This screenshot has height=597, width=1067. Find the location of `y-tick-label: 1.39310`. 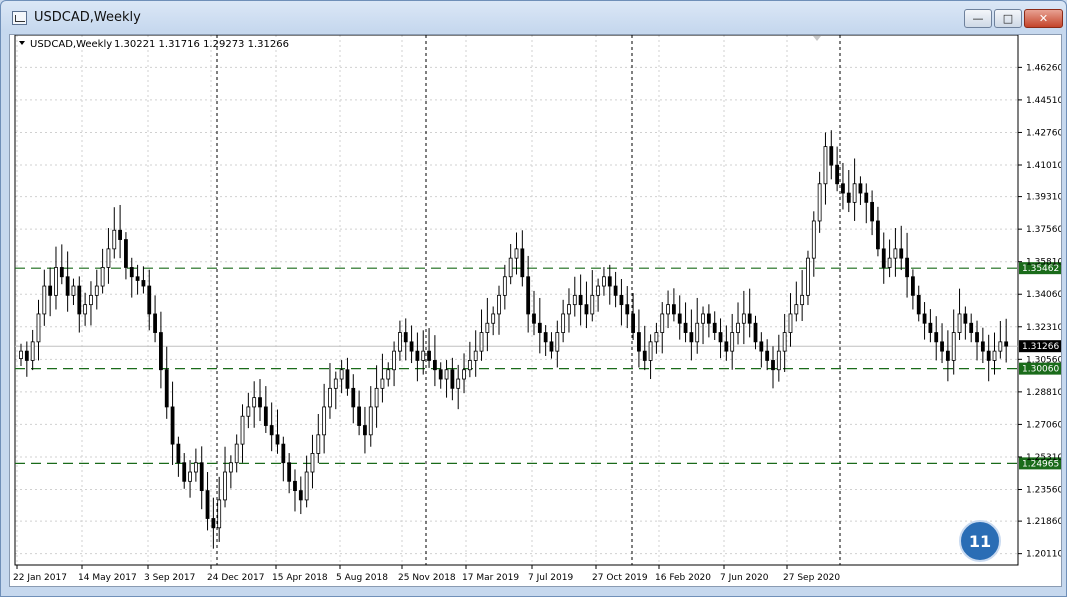

y-tick-label: 1.39310 is located at coordinates (1043, 198).